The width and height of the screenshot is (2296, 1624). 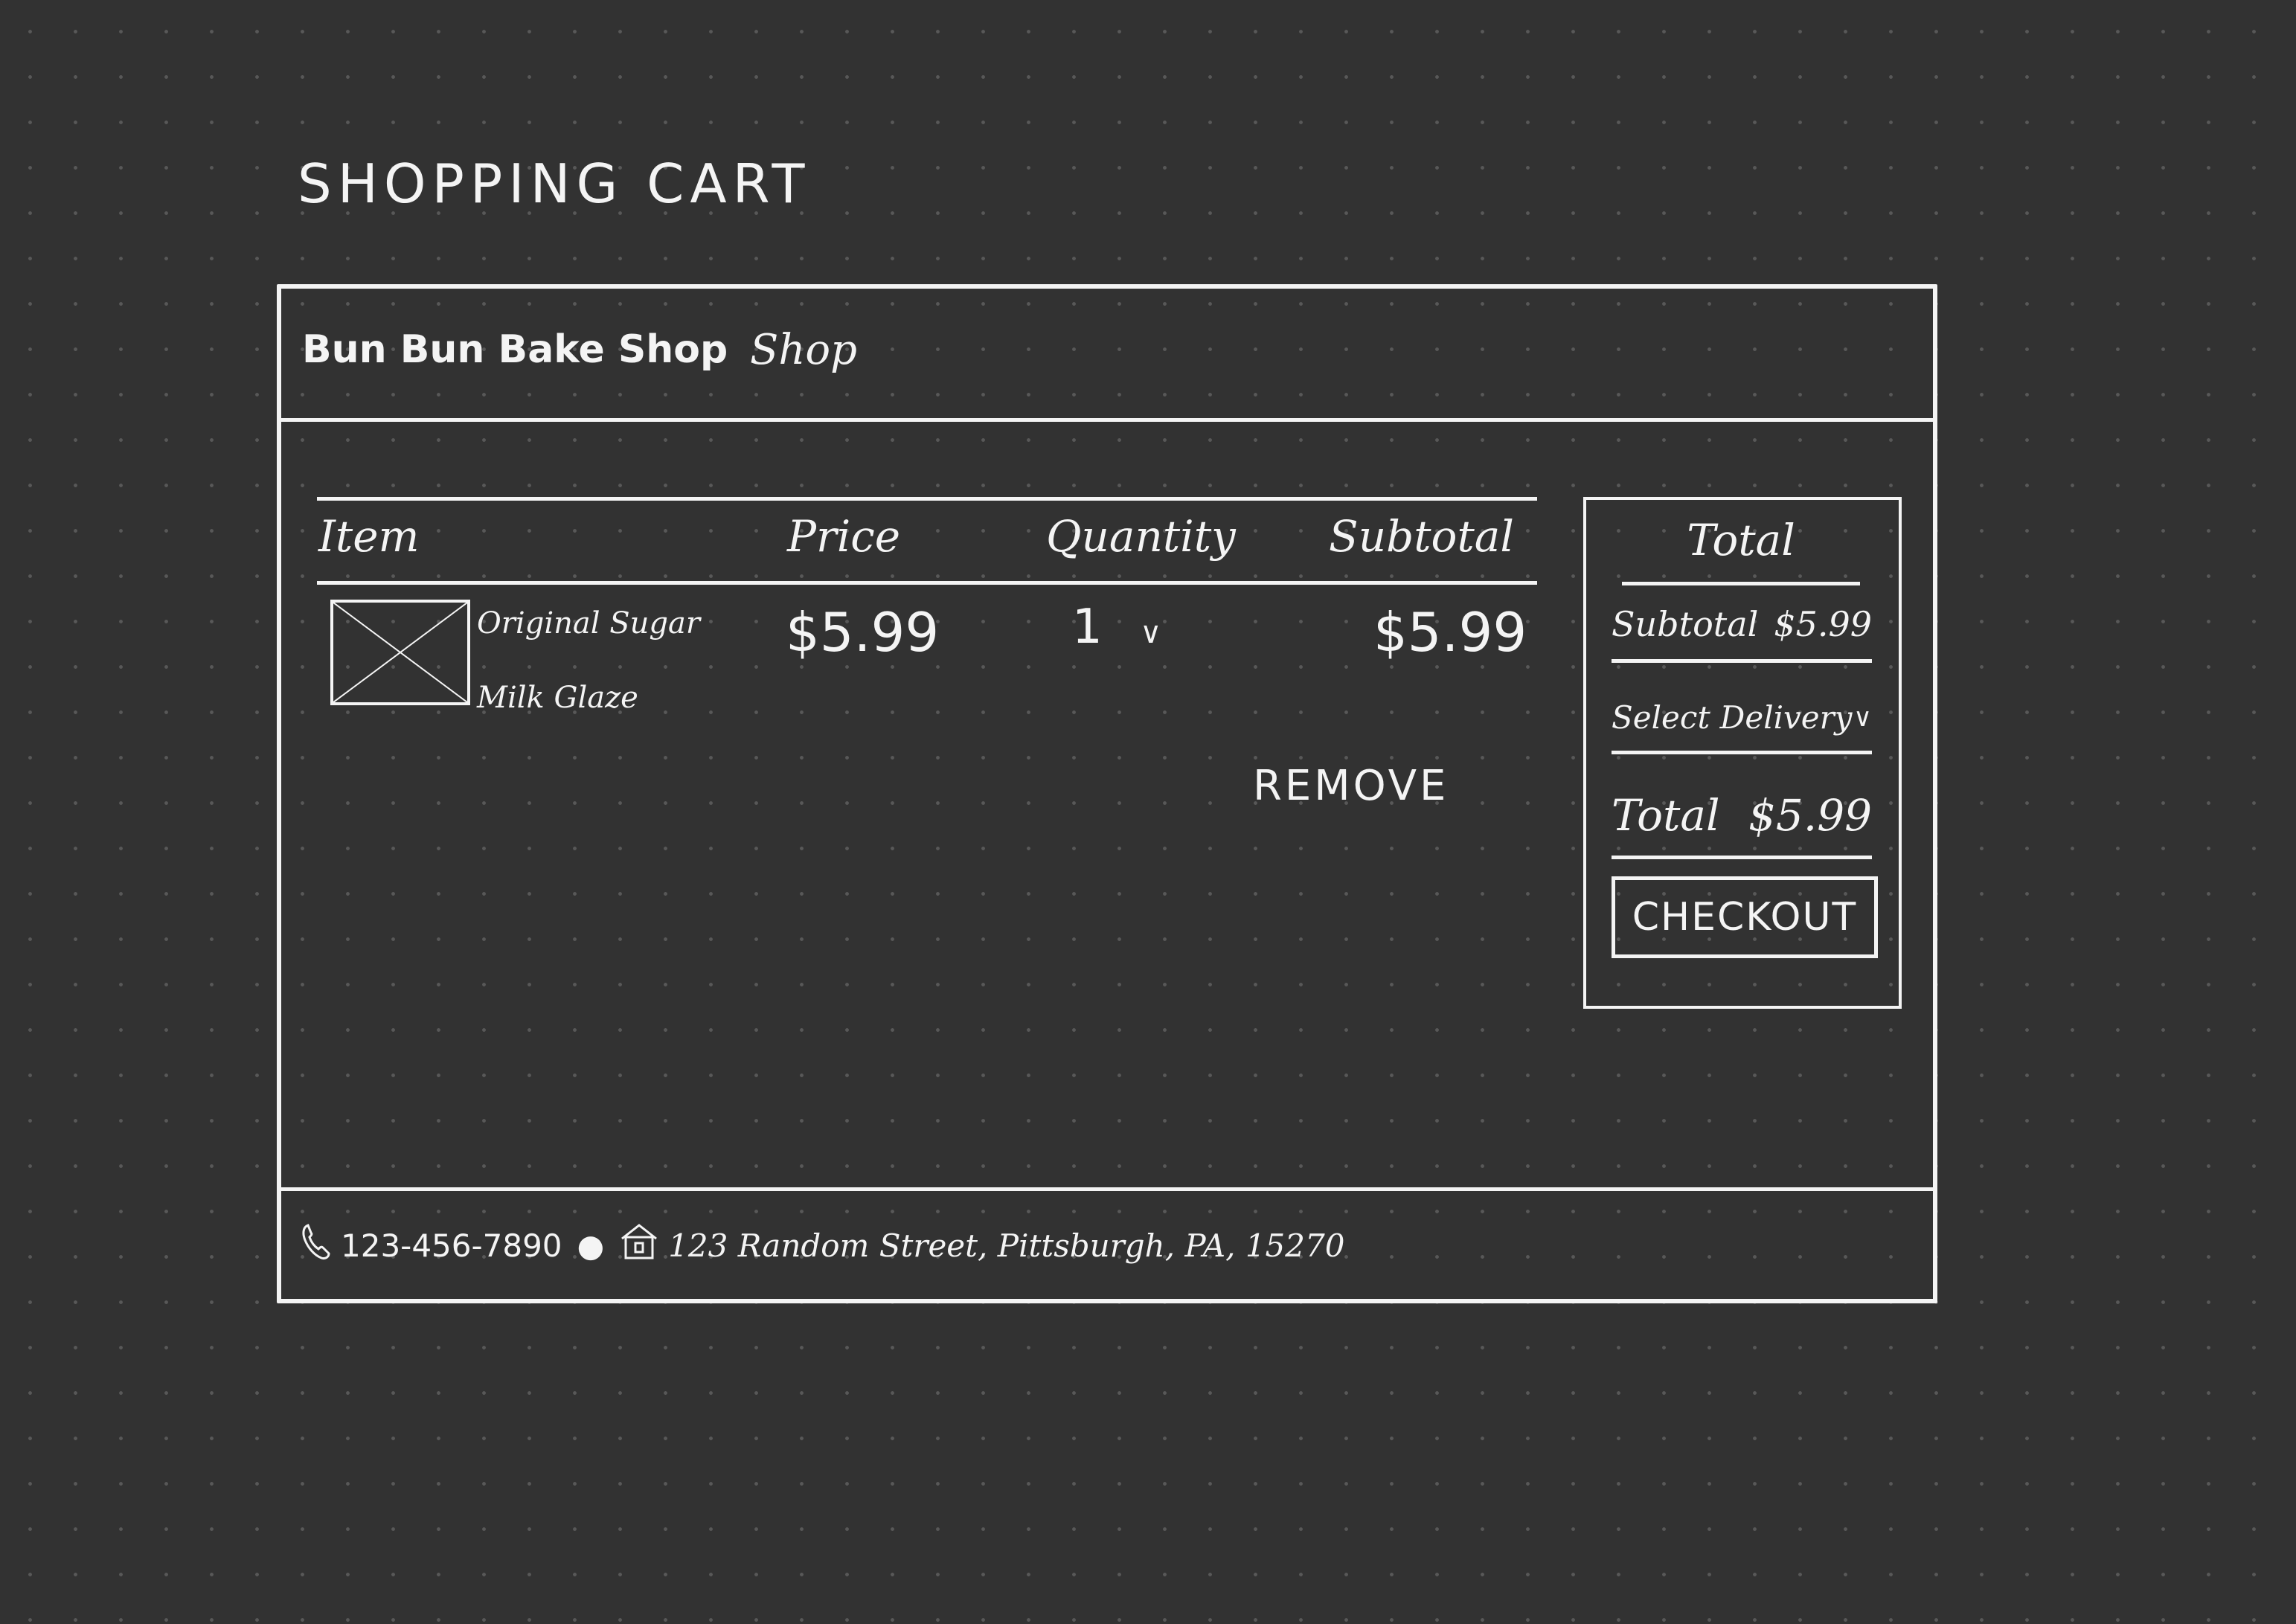 What do you see at coordinates (927, 541) in the screenshot?
I see `cart-table-header: Item Price Quantity Subtotal` at bounding box center [927, 541].